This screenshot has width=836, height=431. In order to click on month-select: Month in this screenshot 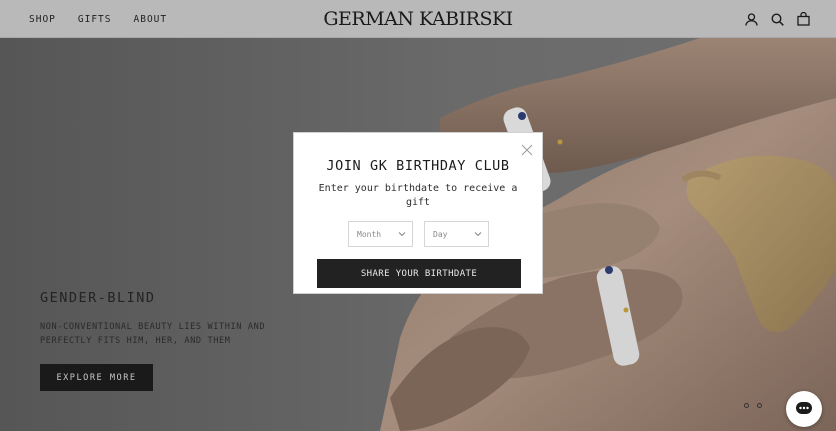, I will do `click(380, 234)`.